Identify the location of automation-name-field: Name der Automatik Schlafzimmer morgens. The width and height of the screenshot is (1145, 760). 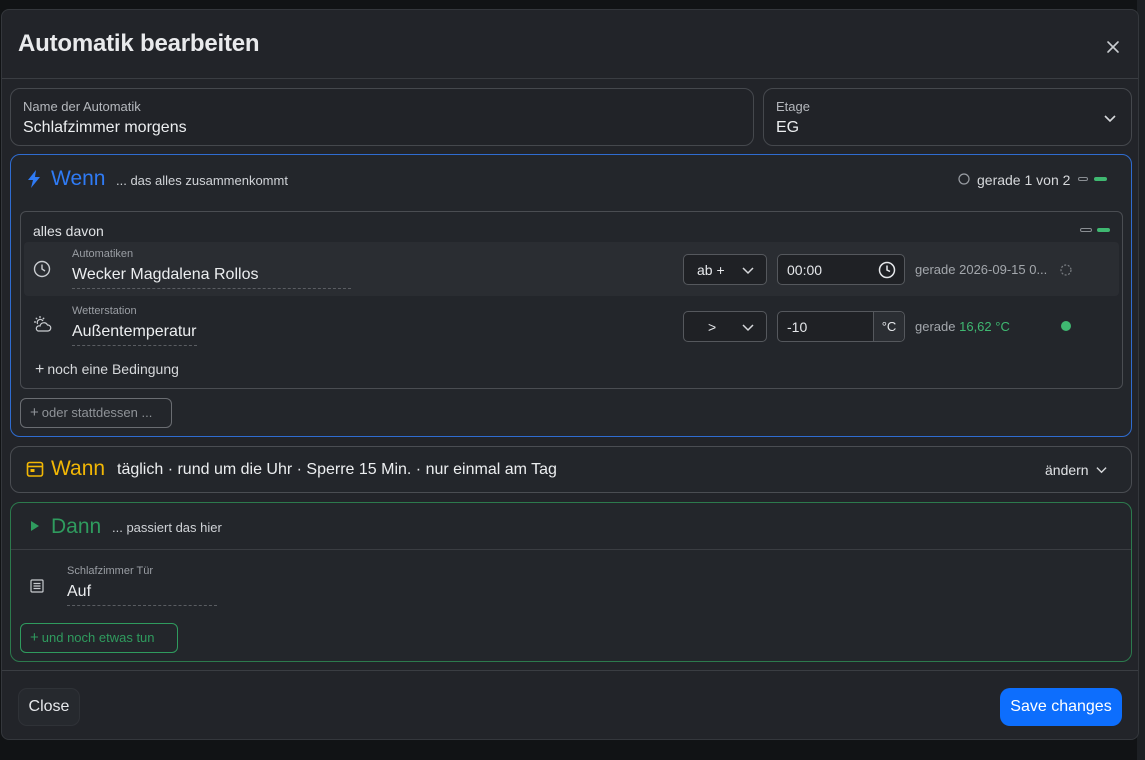
(382, 117).